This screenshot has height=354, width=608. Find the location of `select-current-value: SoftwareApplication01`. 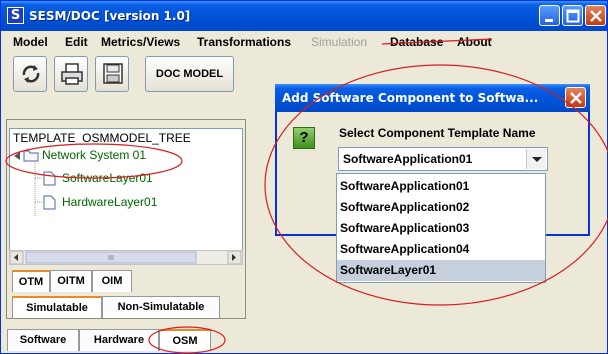

select-current-value: SoftwareApplication01 is located at coordinates (408, 159).